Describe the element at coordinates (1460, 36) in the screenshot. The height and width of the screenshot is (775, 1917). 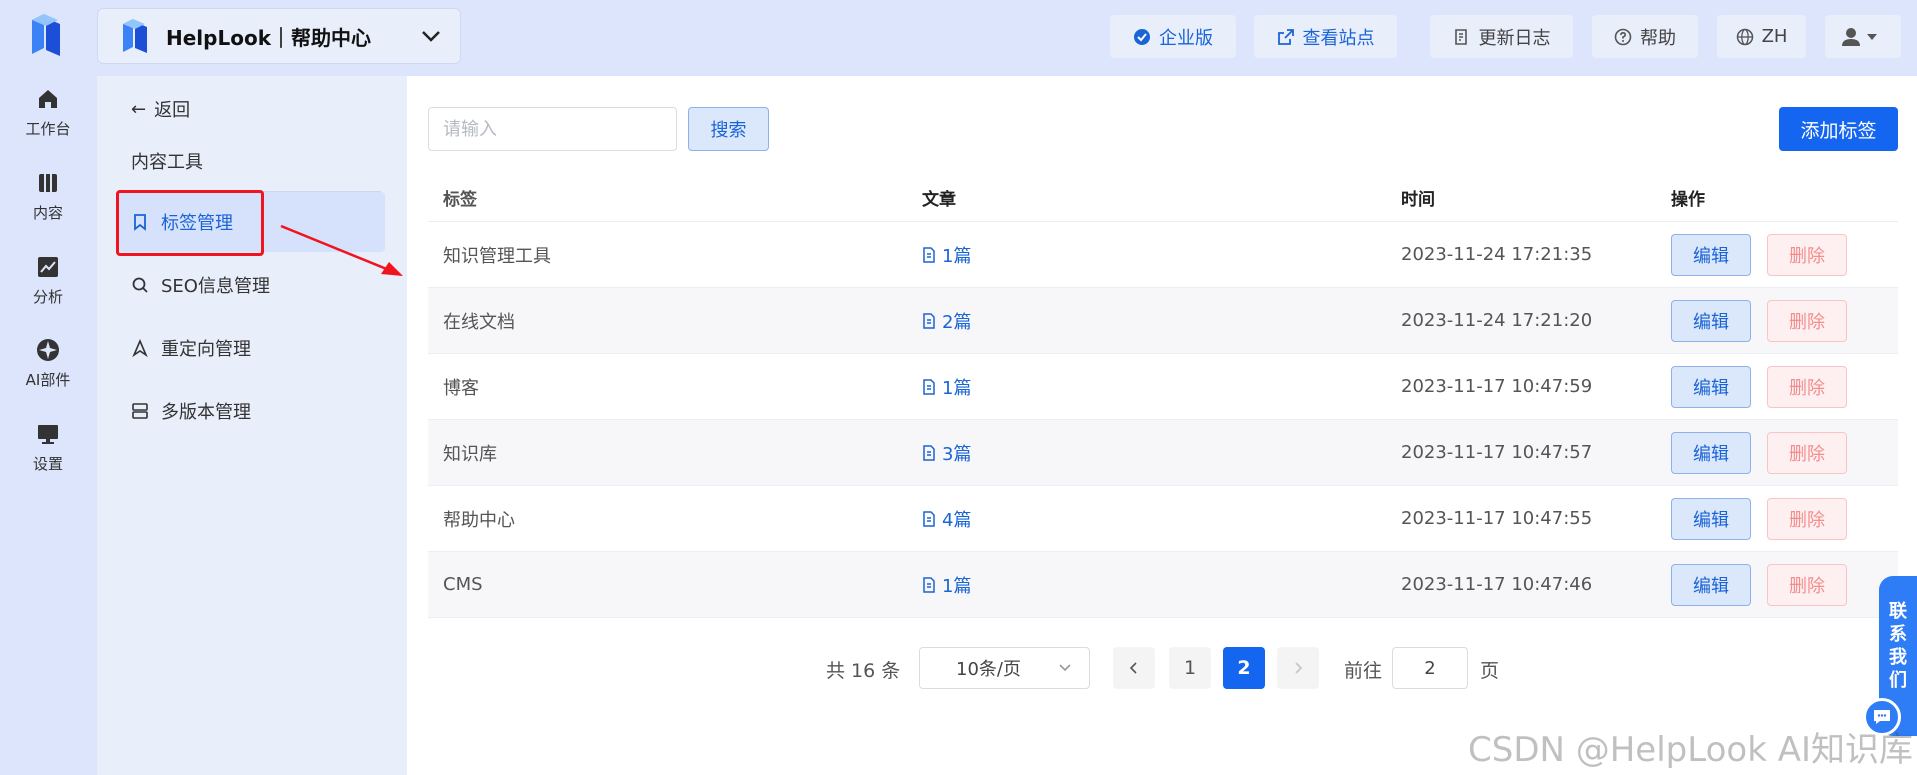
I see `document-edit-icon` at that location.